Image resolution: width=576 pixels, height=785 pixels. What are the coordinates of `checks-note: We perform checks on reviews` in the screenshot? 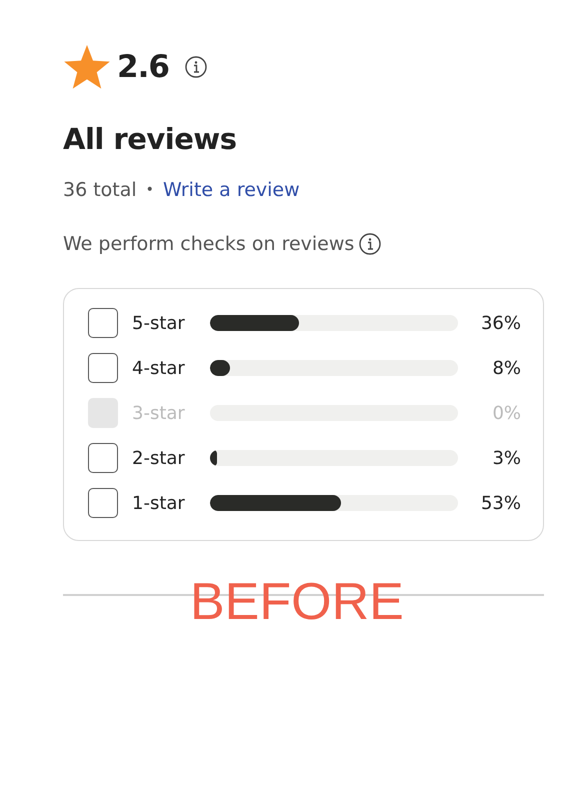 It's located at (208, 244).